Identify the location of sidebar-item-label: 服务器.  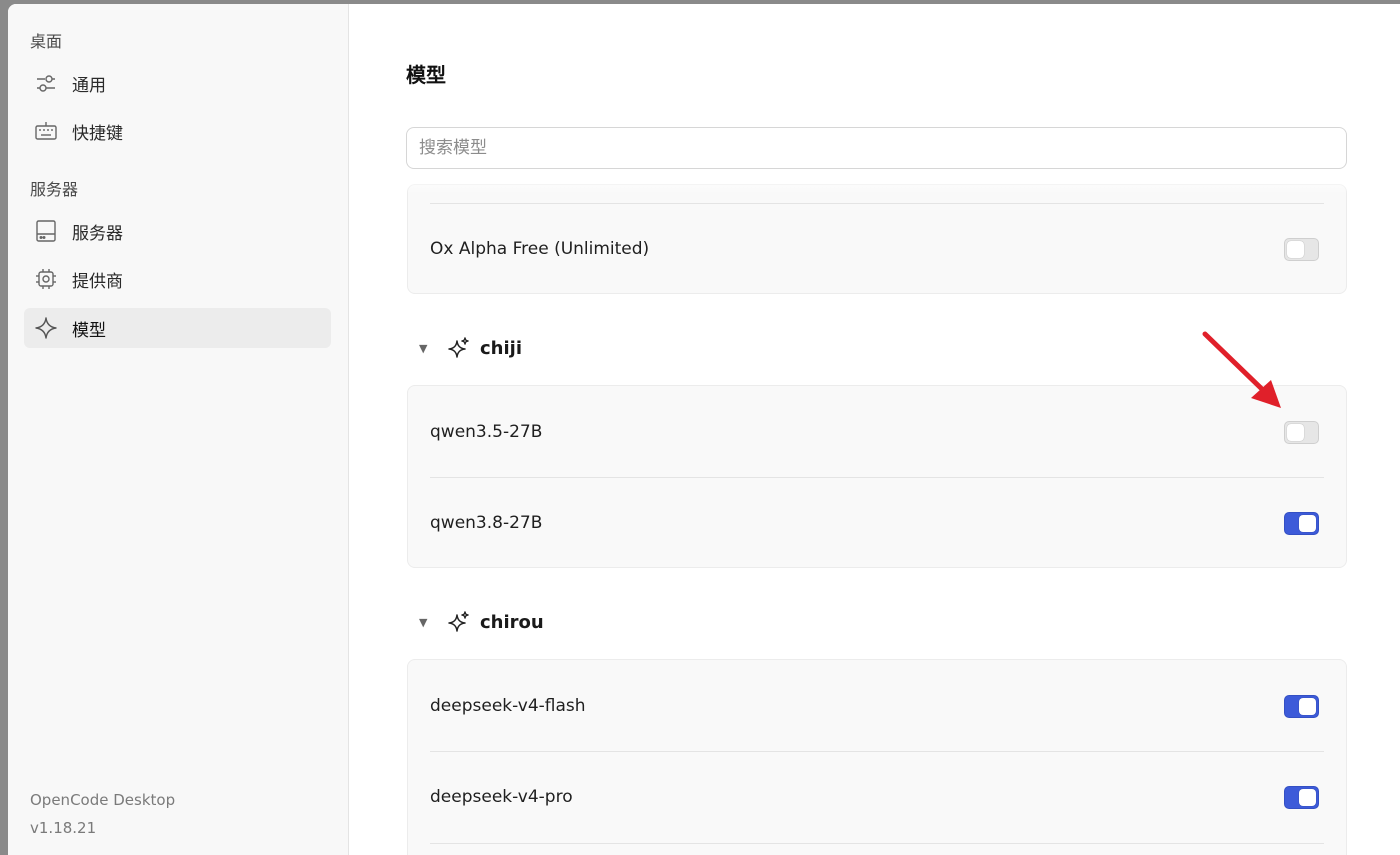
(97, 233).